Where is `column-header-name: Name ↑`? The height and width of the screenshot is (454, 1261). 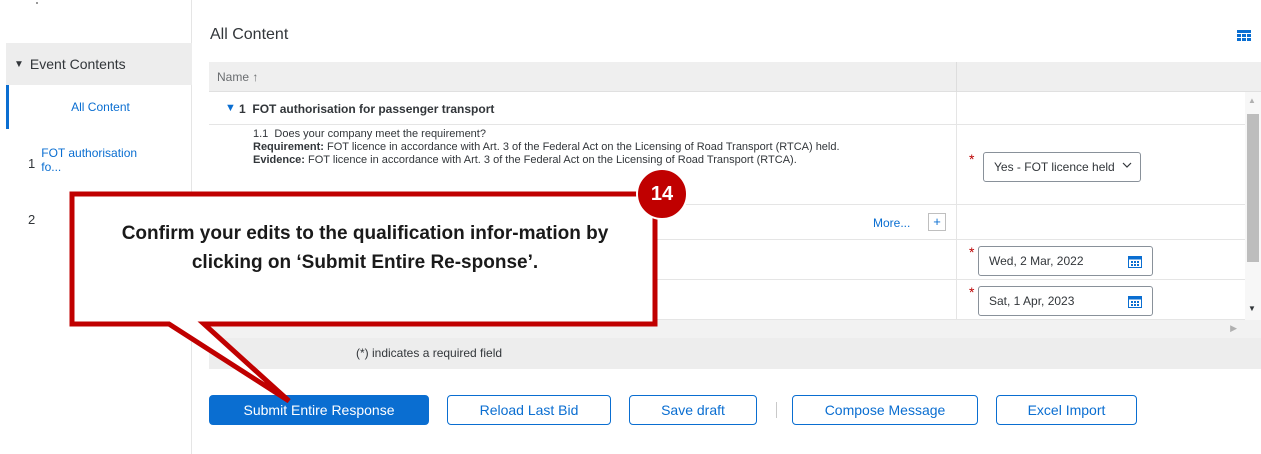 column-header-name: Name ↑ is located at coordinates (237, 77).